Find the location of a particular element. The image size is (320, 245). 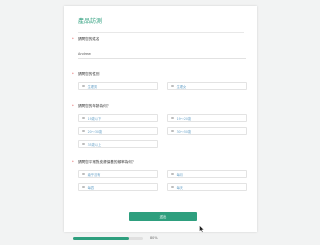

question-skincare-label: 請問您平常對皮膚保養的頻率為何？ is located at coordinates (106, 162).